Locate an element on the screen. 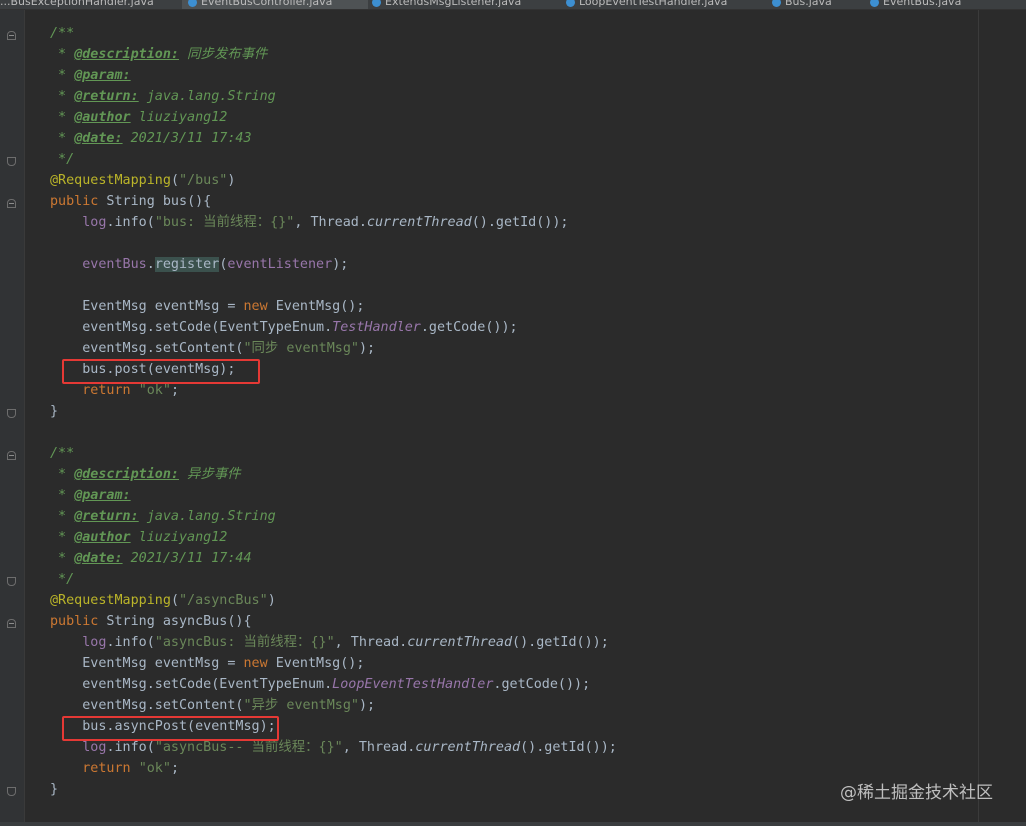 The width and height of the screenshot is (1026, 826). highlight-box-sync-post is located at coordinates (161, 371).